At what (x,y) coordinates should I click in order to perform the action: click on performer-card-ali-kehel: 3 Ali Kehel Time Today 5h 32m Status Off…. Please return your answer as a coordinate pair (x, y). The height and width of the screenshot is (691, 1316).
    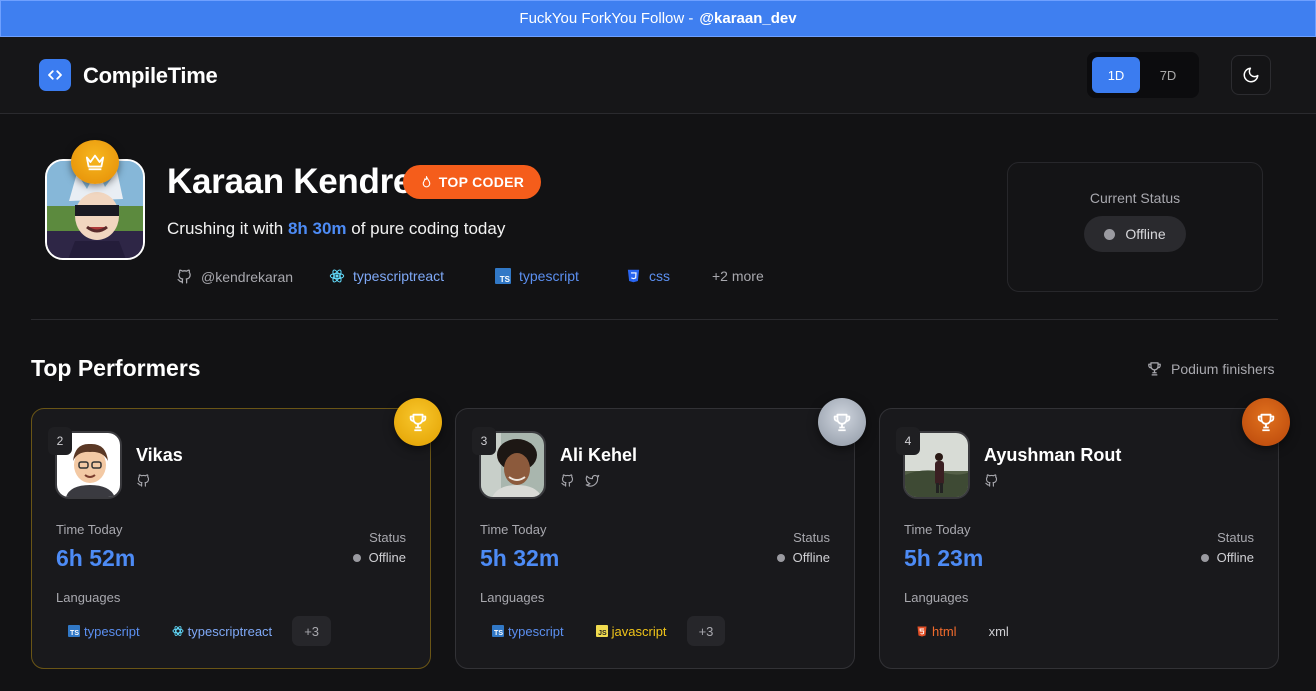
    Looking at the image, I should click on (660, 533).